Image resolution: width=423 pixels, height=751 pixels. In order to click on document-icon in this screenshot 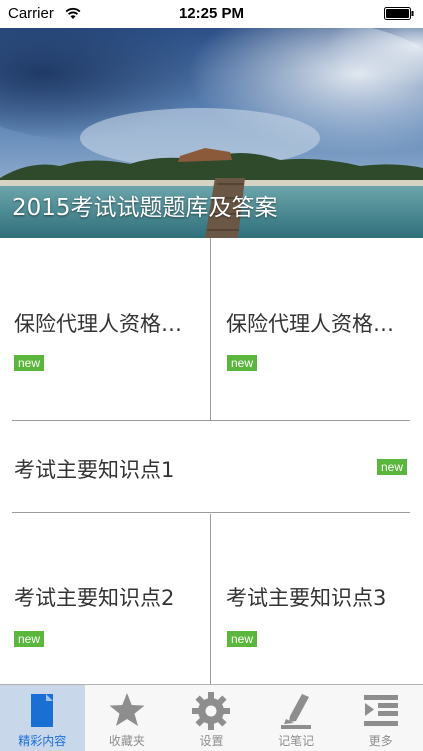, I will do `click(42, 710)`.